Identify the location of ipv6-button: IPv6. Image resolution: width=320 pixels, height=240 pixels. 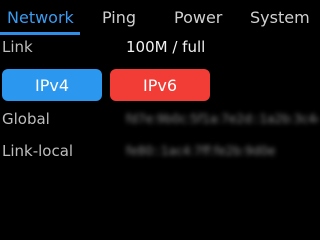
(160, 85).